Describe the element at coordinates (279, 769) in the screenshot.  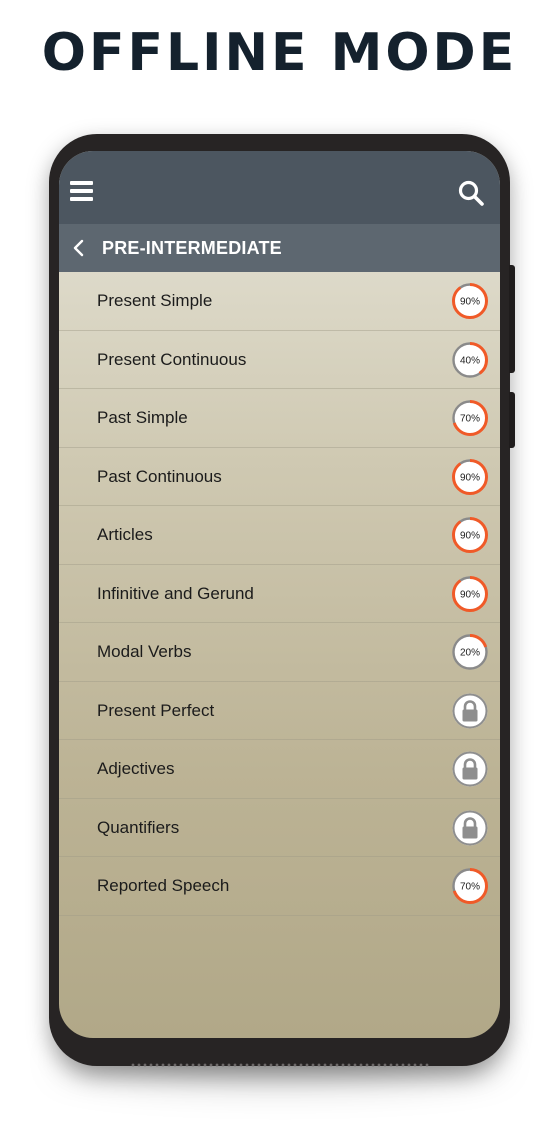
I see `lesson-row: Adjectives` at that location.